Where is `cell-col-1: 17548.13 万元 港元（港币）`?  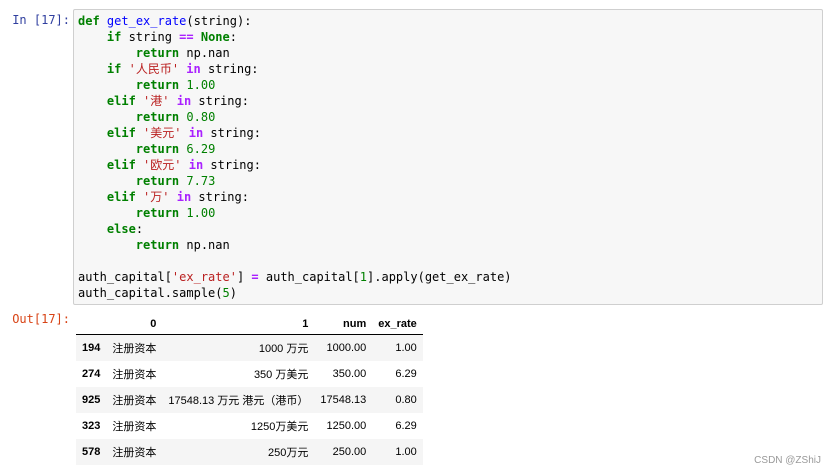 cell-col-1: 17548.13 万元 港元（港币） is located at coordinates (238, 401).